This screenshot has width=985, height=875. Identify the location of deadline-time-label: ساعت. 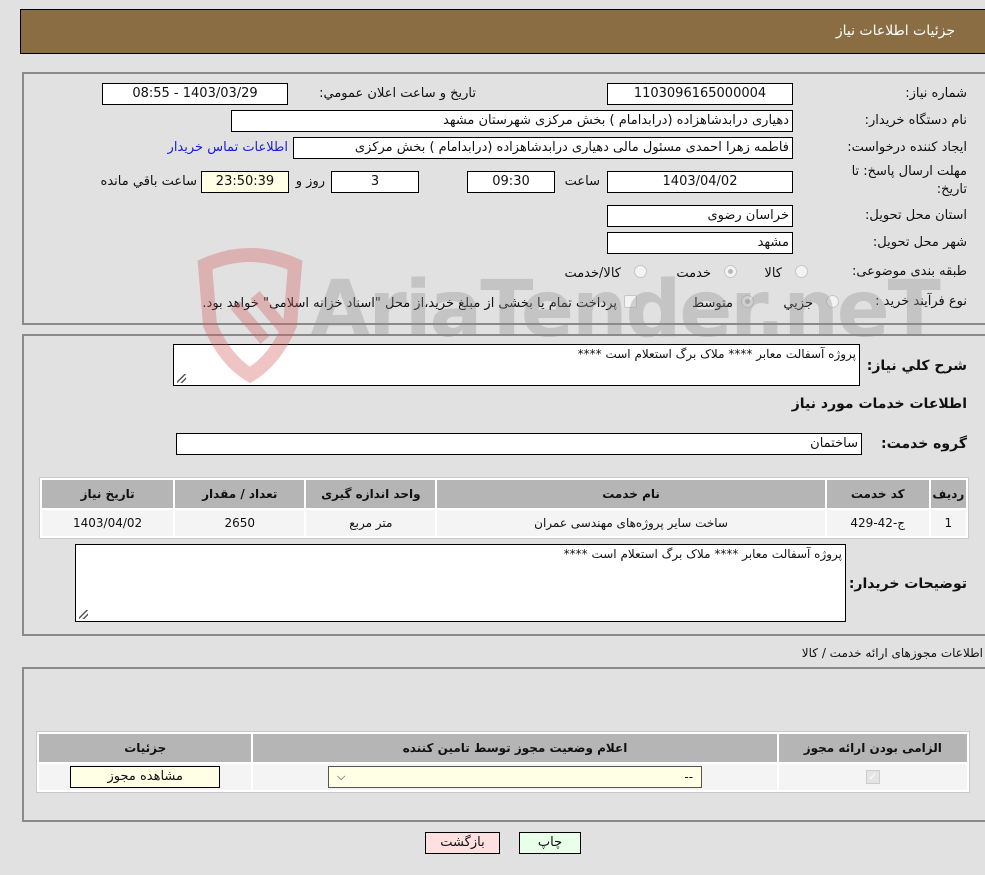
(582, 181).